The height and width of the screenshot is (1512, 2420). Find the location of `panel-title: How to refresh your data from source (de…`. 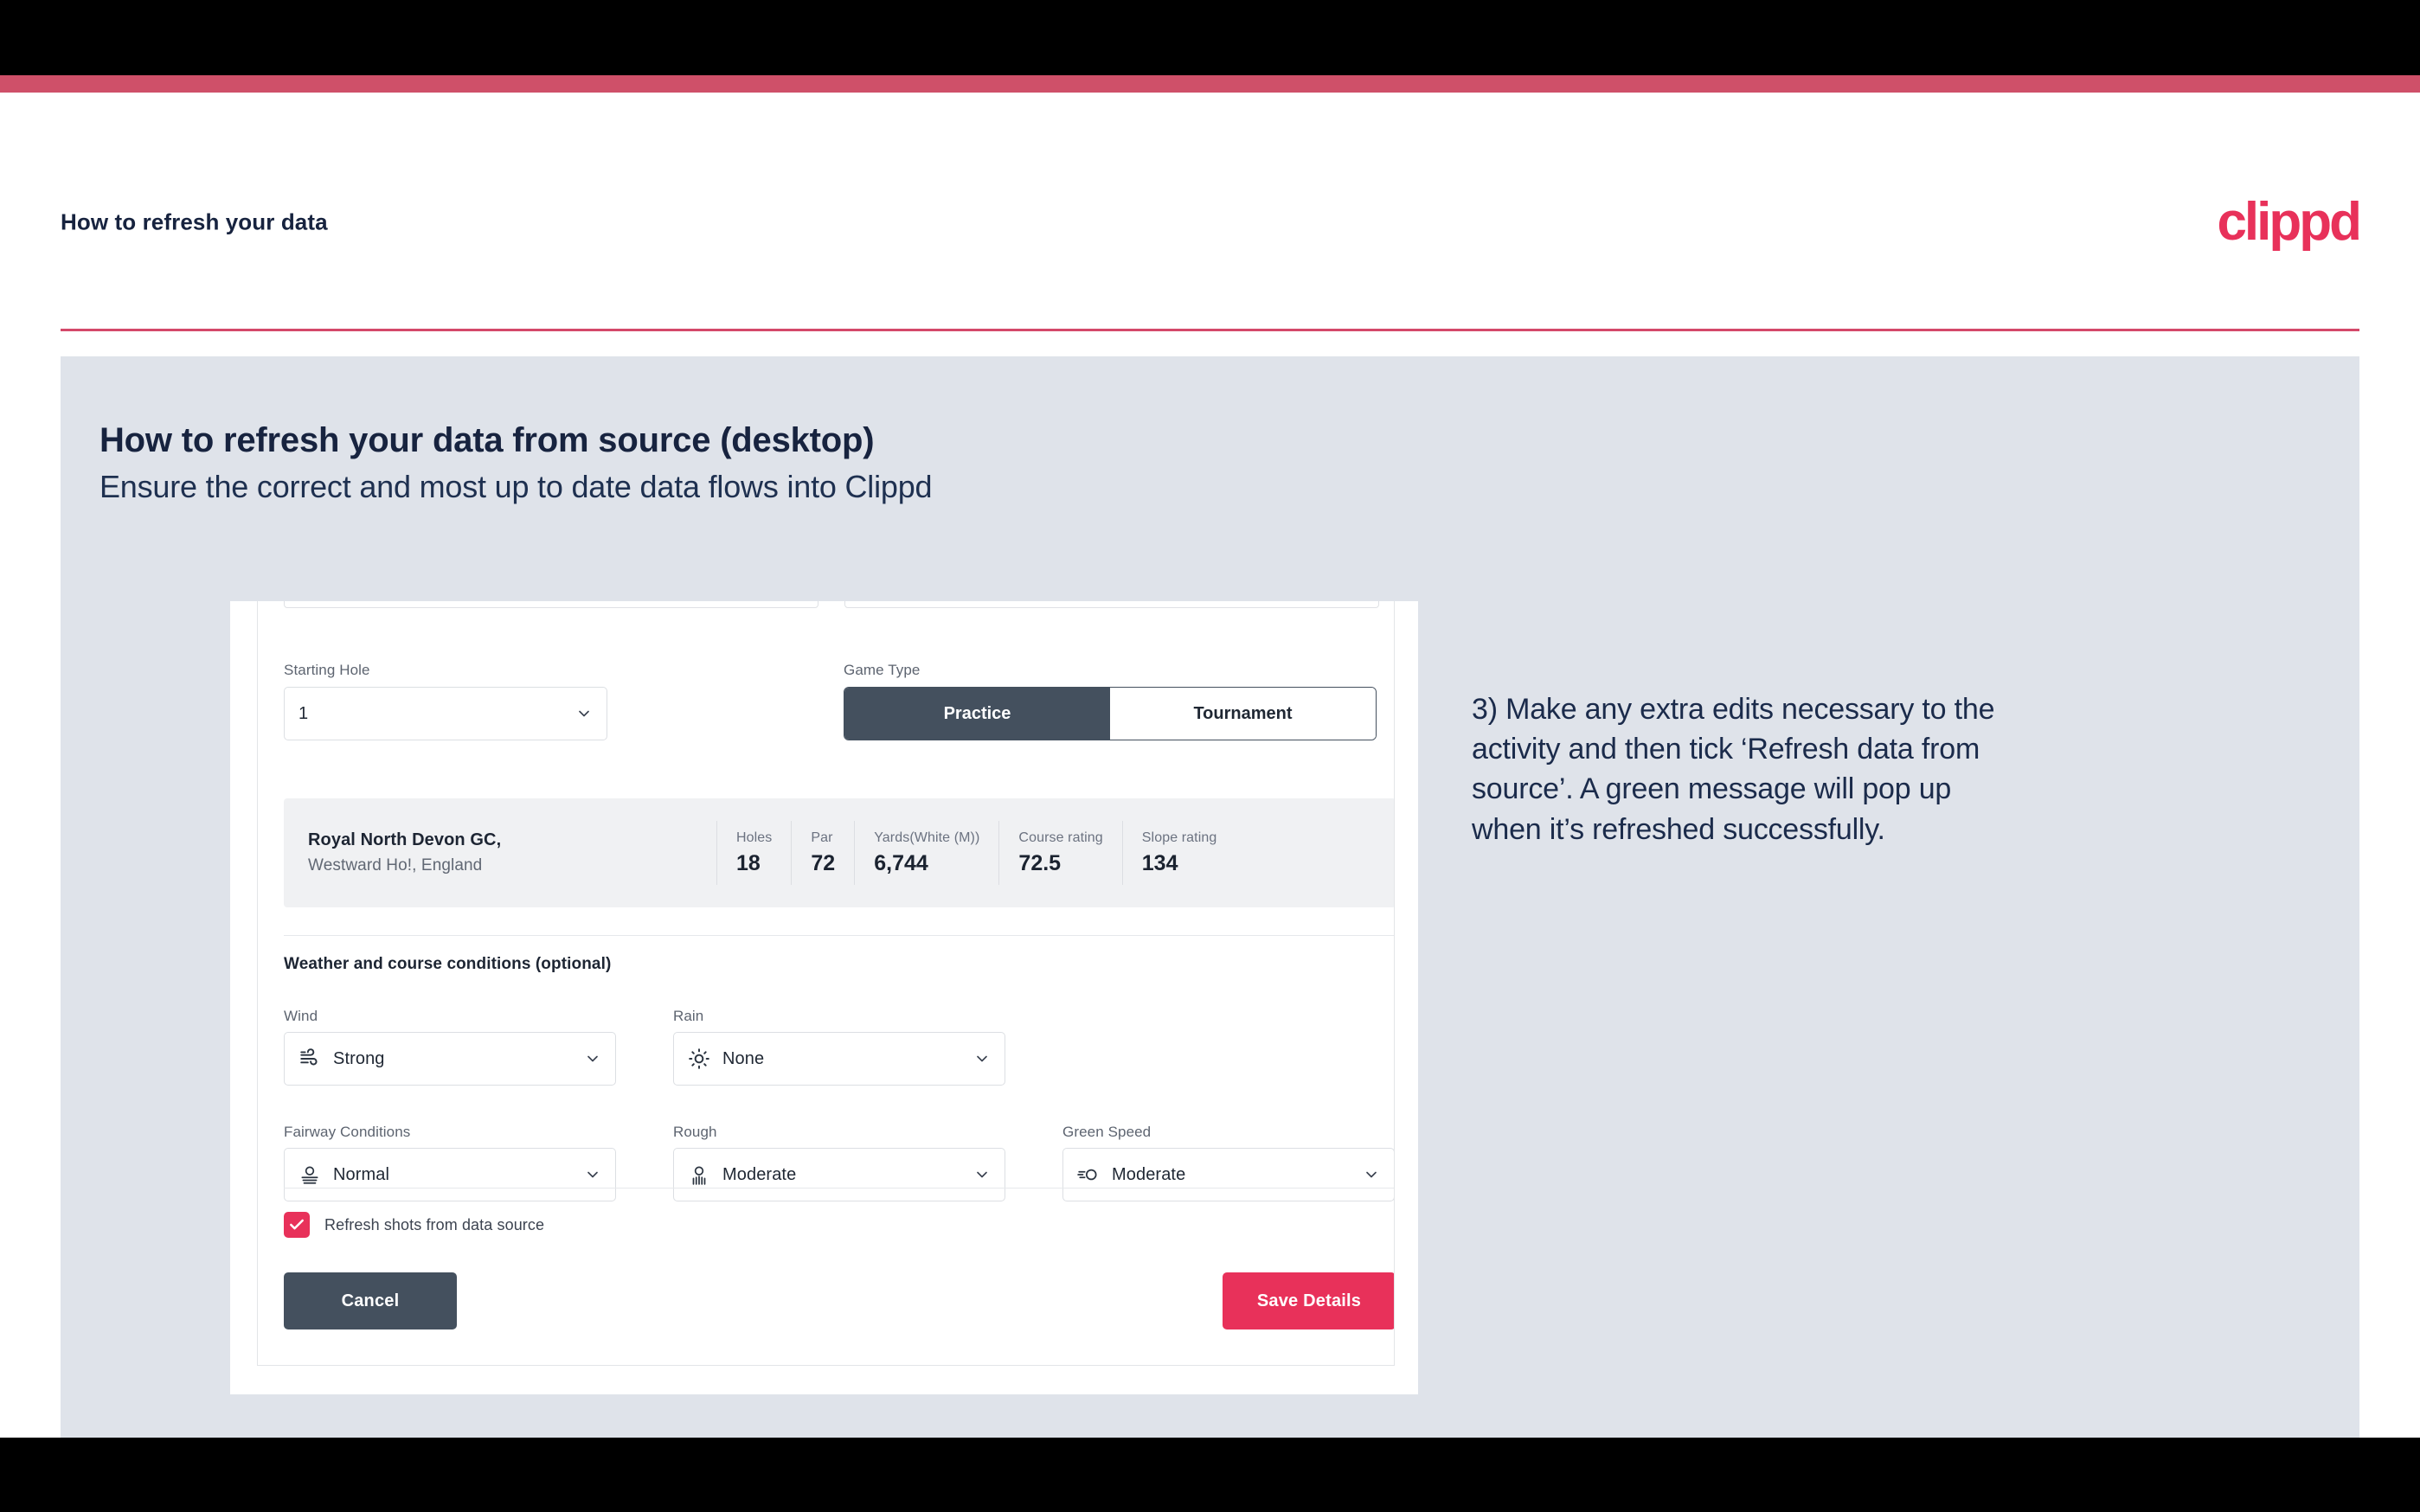

panel-title: How to refresh your data from source (de… is located at coordinates (487, 440).